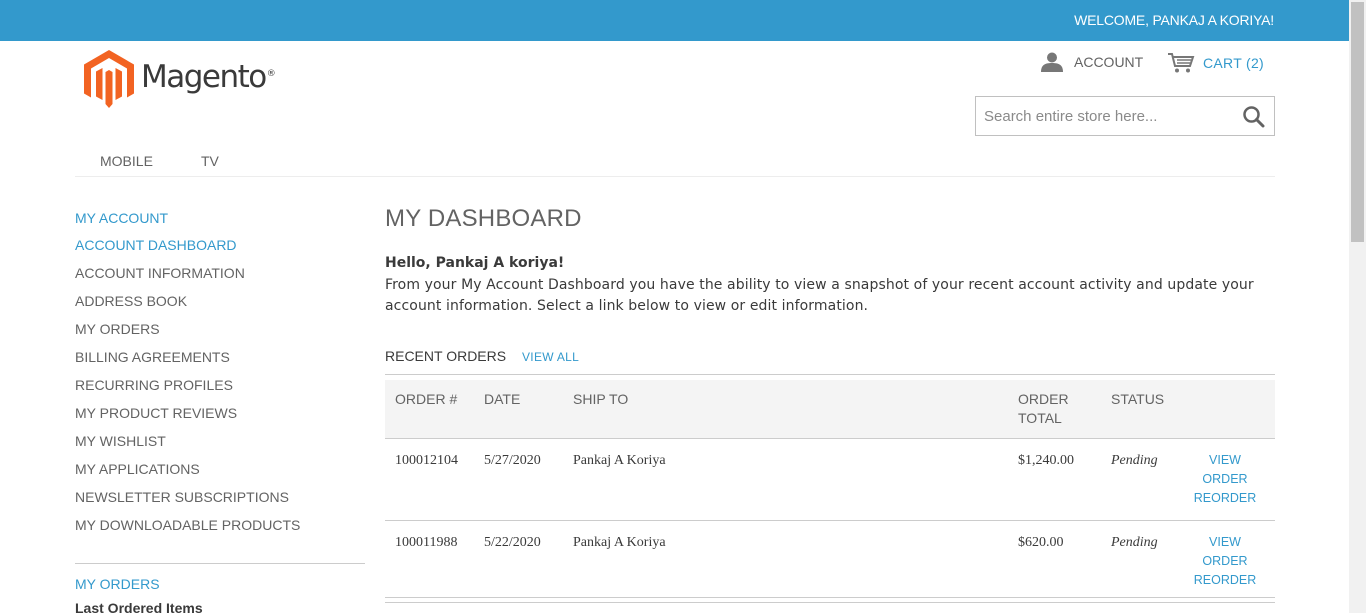 Image resolution: width=1366 pixels, height=613 pixels. I want to click on scrollbar-thumb, so click(1357, 122).